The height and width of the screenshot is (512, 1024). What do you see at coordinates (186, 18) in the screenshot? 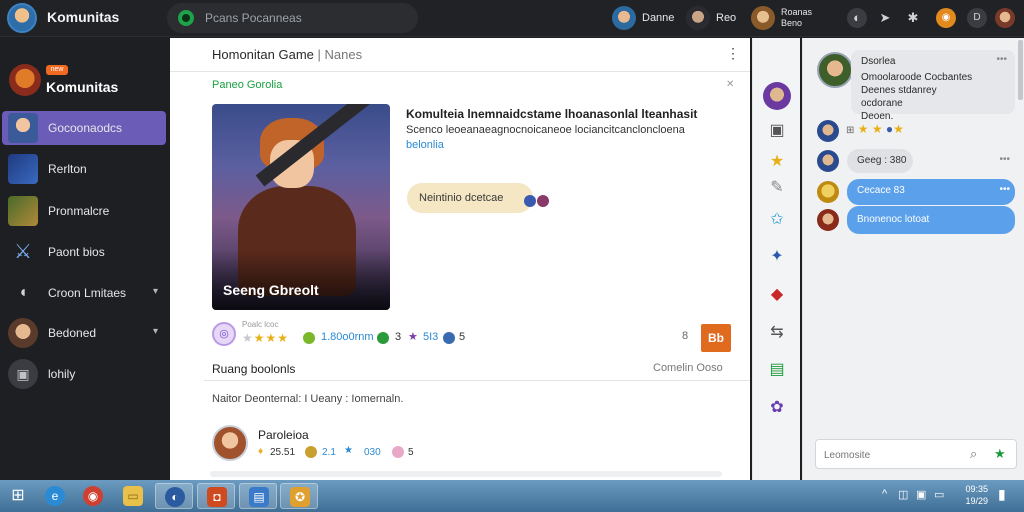
I see `search-icon` at bounding box center [186, 18].